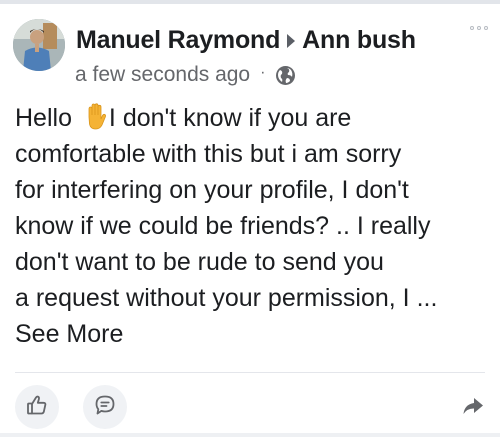 This screenshot has width=500, height=437. What do you see at coordinates (479, 28) in the screenshot?
I see `more-options-icon` at bounding box center [479, 28].